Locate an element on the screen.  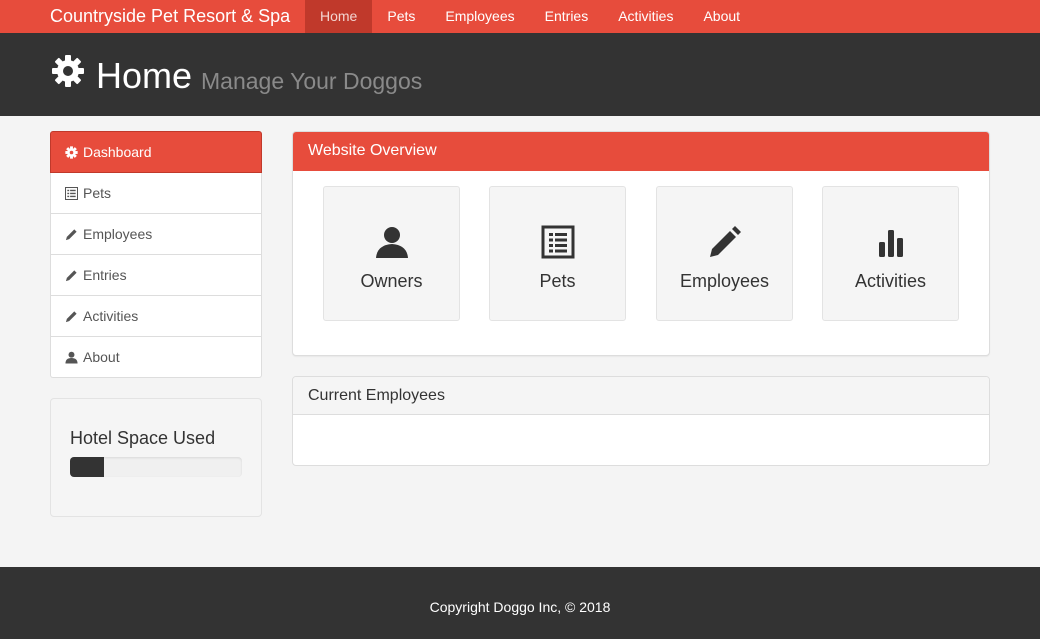
bar-chart-icon is located at coordinates (890, 243).